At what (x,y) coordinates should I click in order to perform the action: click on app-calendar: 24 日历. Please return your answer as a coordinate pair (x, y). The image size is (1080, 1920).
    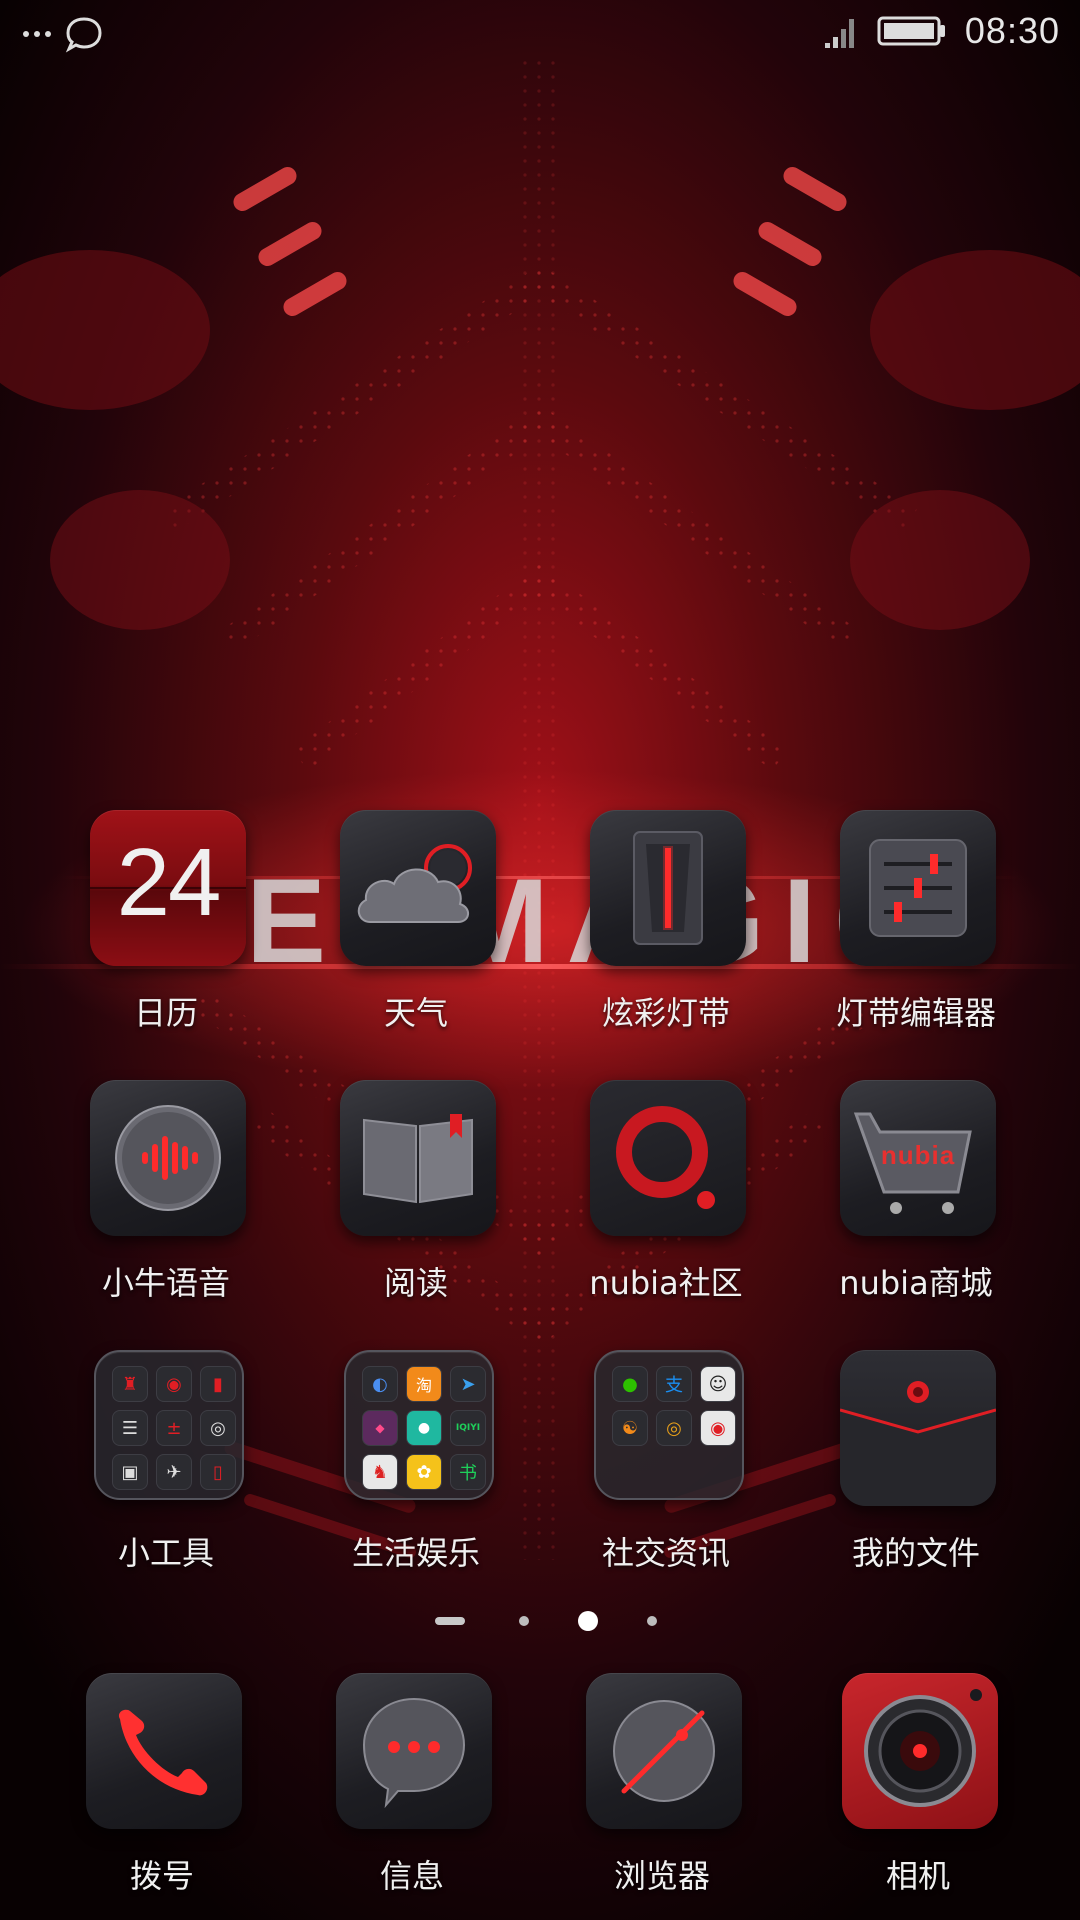
    Looking at the image, I should click on (166, 930).